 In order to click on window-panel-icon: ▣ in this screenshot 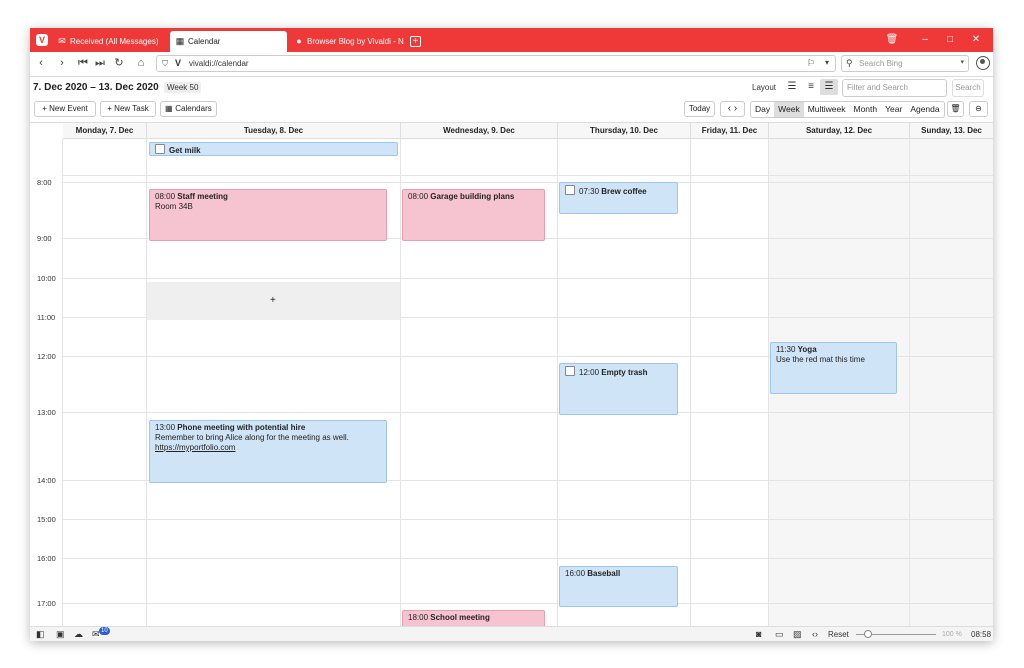, I will do `click(60, 634)`.